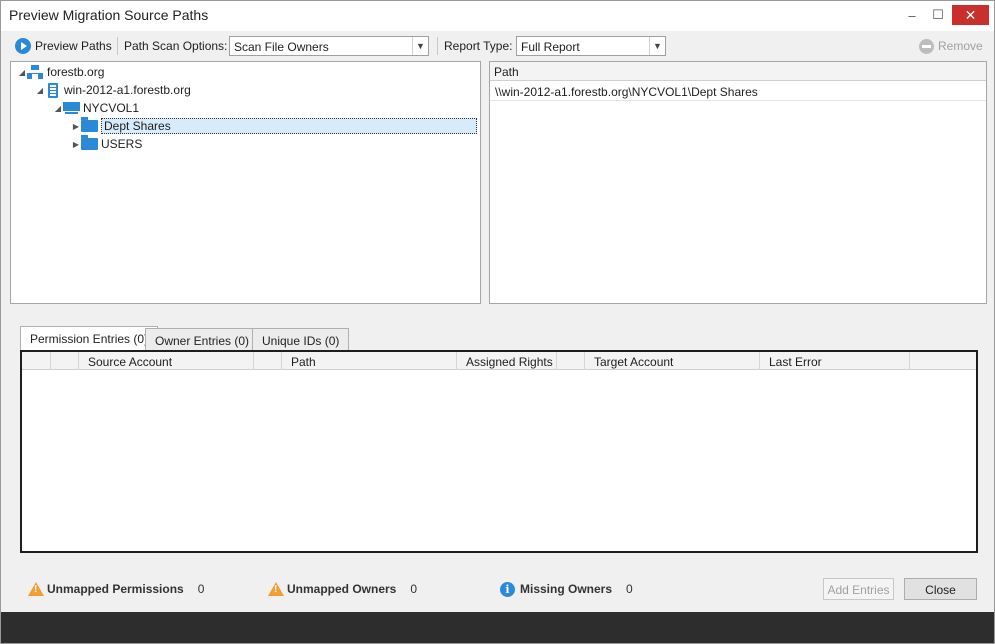 The image size is (995, 644). I want to click on scan-options-dropdown: Scan File Owners ▼, so click(329, 46).